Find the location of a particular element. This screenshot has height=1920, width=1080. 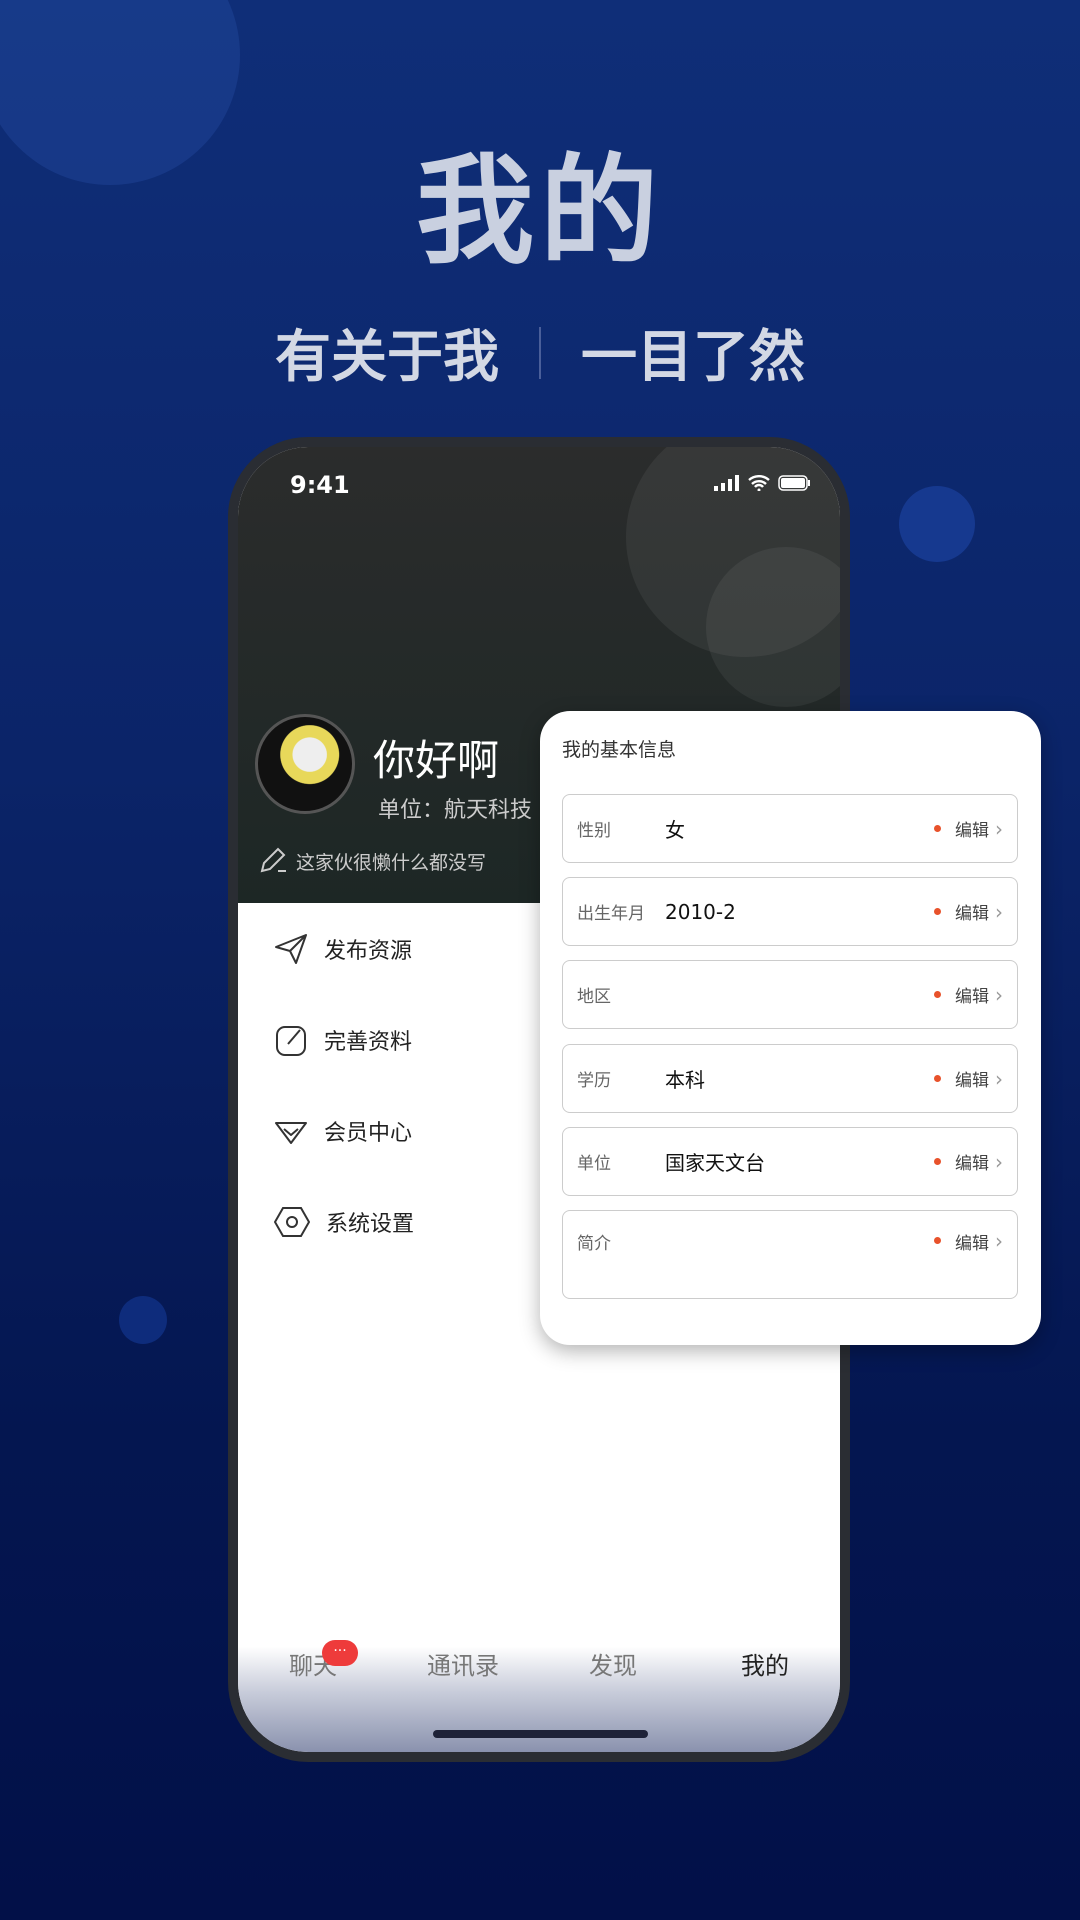

info-value: 国家天文台 is located at coordinates (715, 1163).